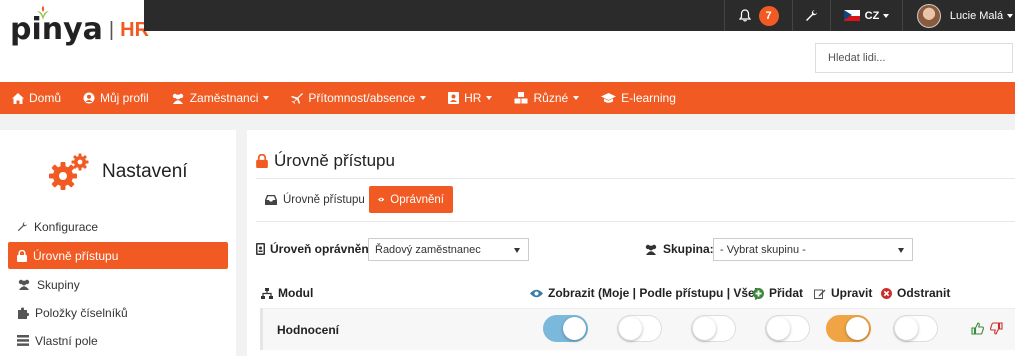 The image size is (1015, 356). I want to click on times-circle-icon, so click(886, 293).